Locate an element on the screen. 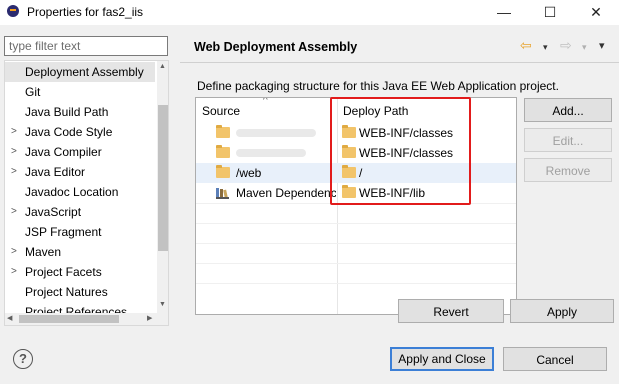 The height and width of the screenshot is (384, 619). tree-item-label: Deployment Assembly is located at coordinates (84, 72).